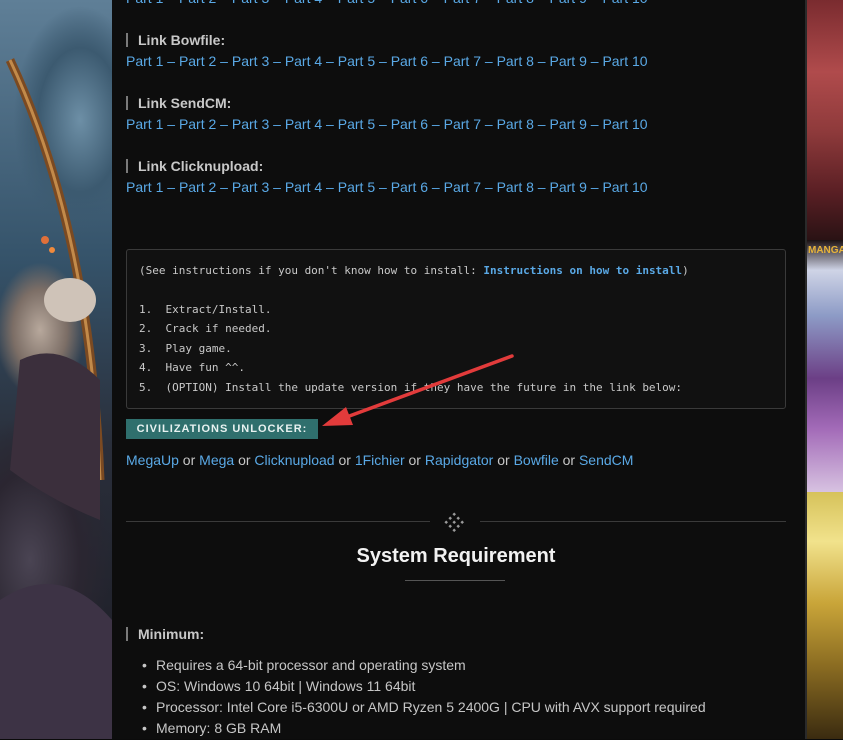 The height and width of the screenshot is (740, 843). Describe the element at coordinates (216, 460) in the screenshot. I see `mirror-link: Mega` at that location.